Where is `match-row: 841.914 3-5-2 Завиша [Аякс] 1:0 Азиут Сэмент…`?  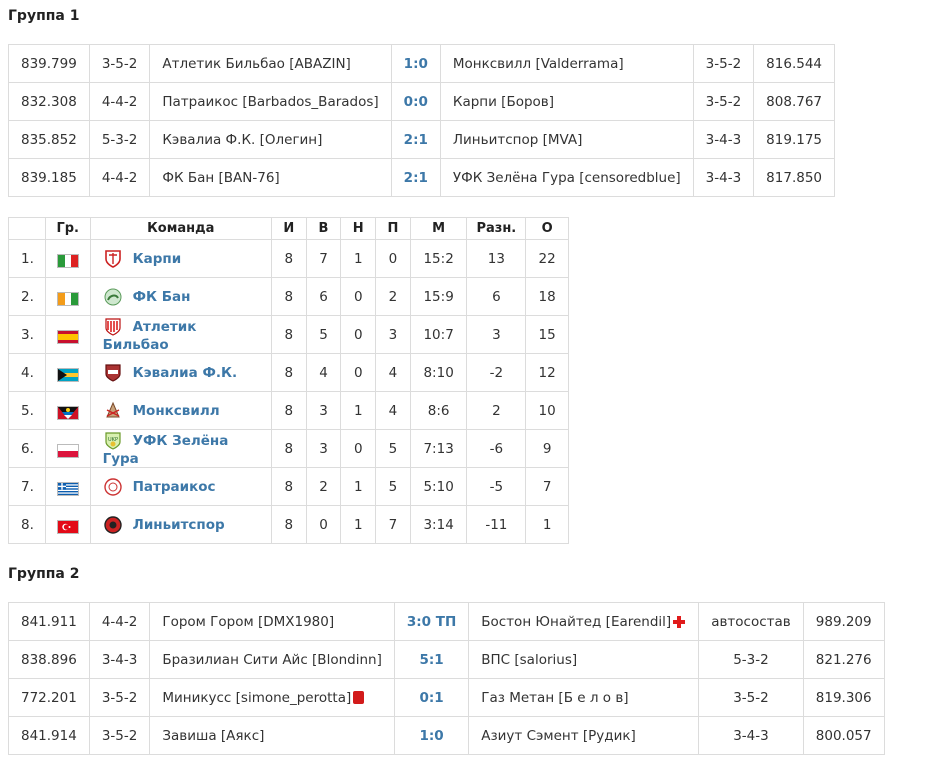 match-row: 841.914 3-5-2 Завиша [Аякс] 1:0 Азиут Сэмент… is located at coordinates (446, 735).